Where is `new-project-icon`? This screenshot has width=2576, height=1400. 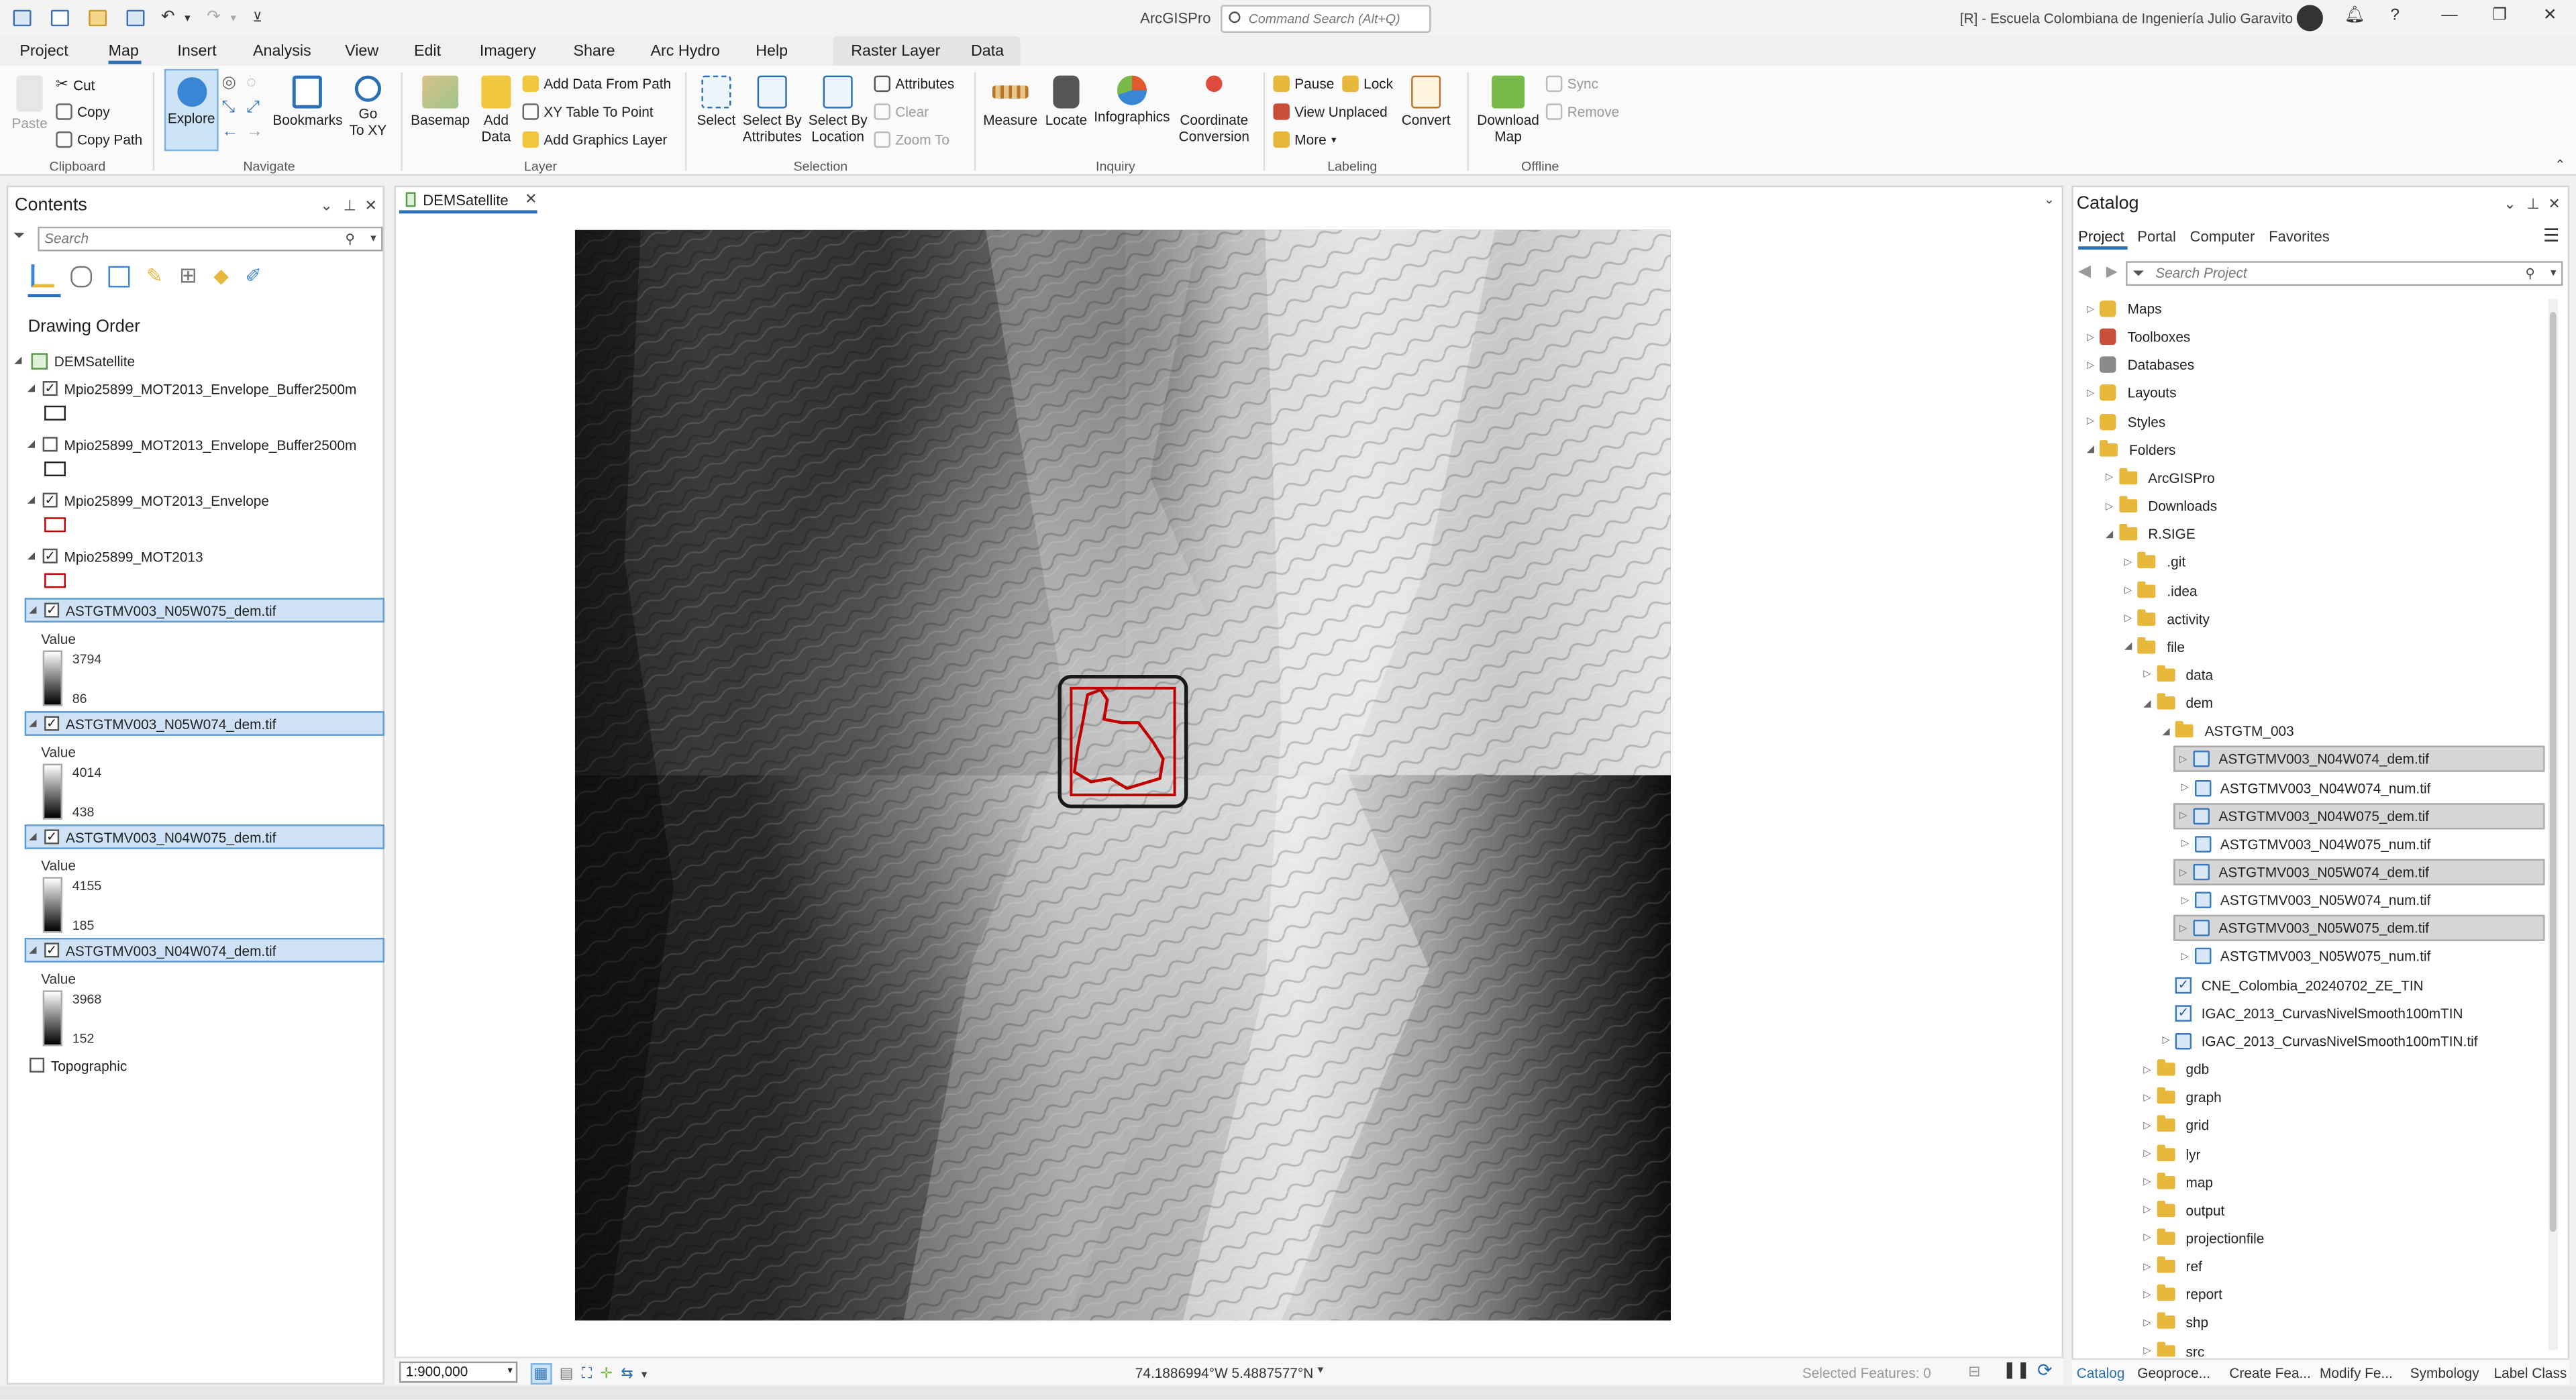 new-project-icon is located at coordinates (59, 17).